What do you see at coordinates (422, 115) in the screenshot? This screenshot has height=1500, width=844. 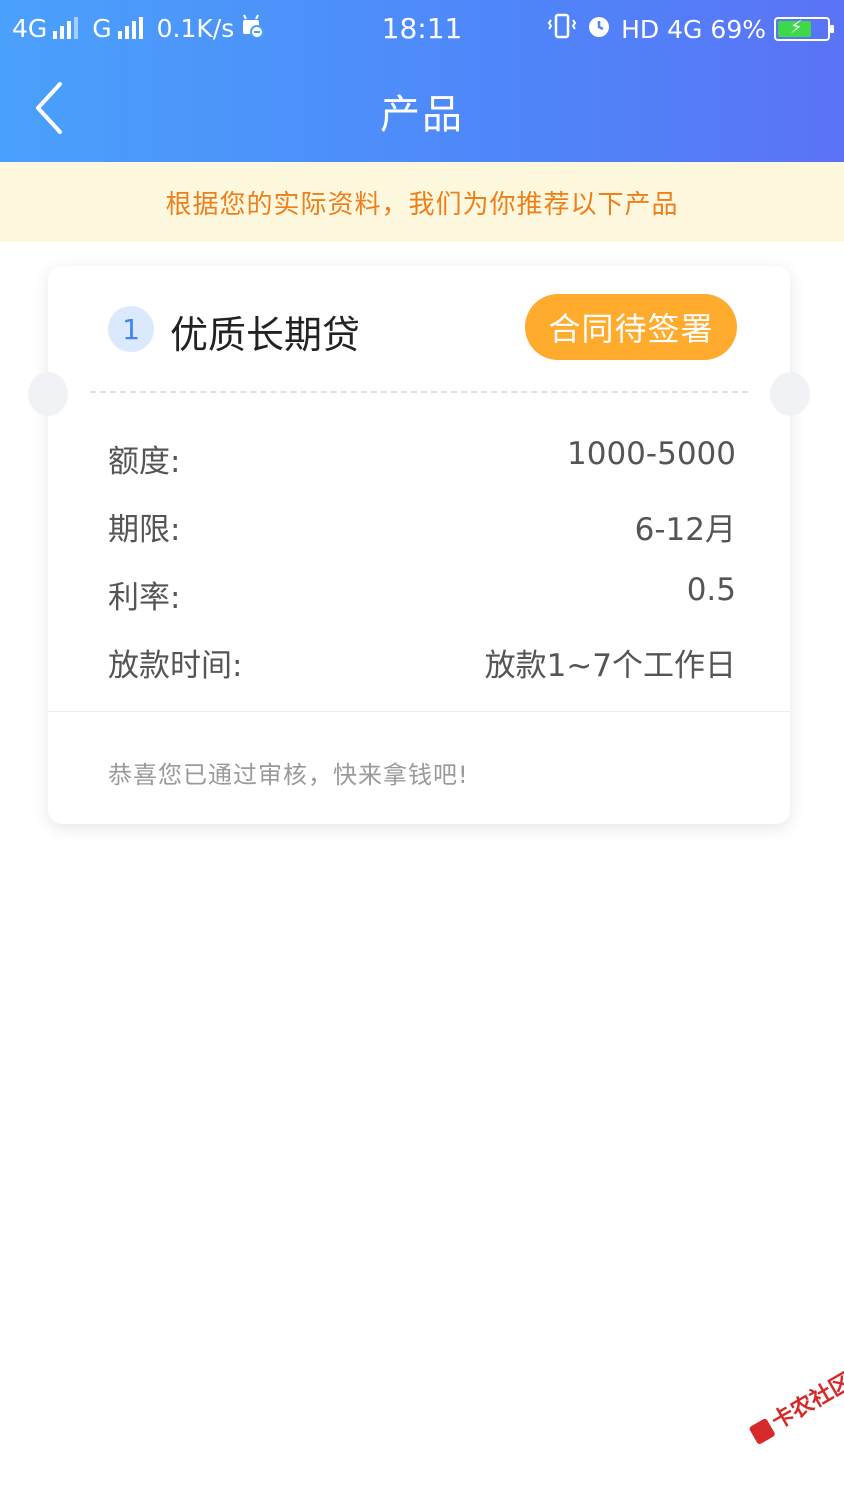 I see `page-title: 产品` at bounding box center [422, 115].